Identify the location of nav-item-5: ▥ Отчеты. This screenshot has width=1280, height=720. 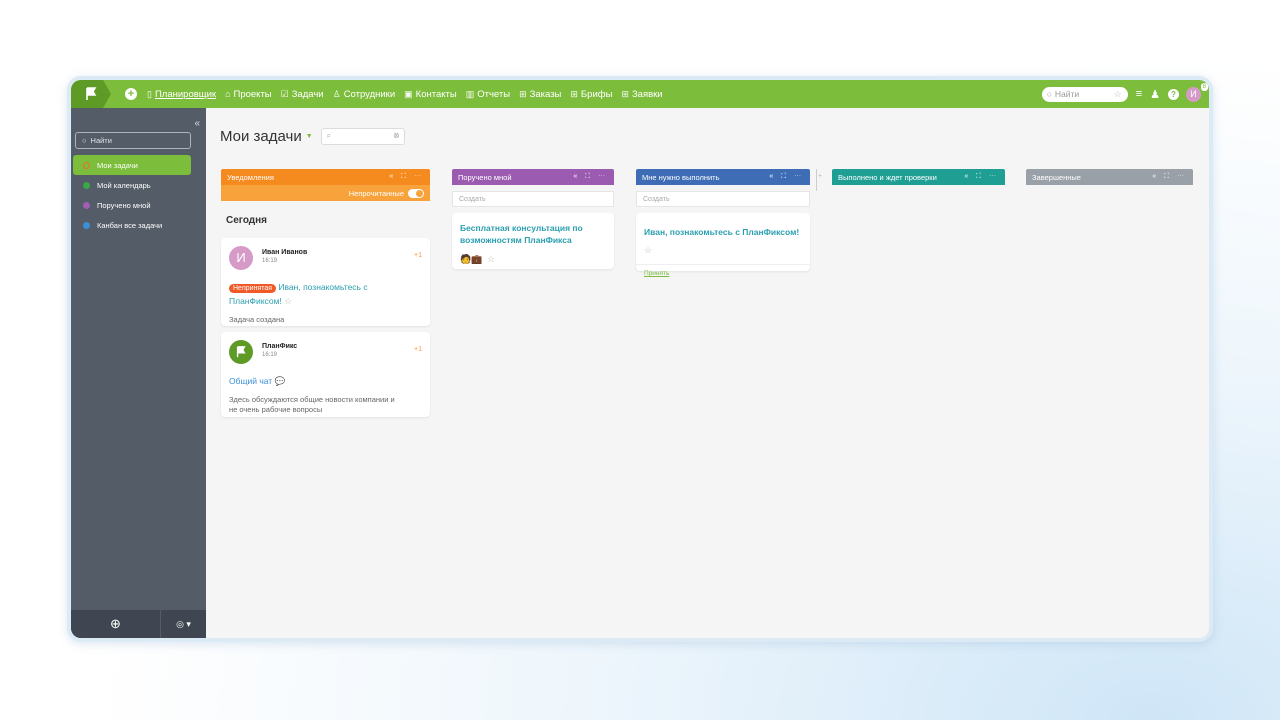
(488, 94).